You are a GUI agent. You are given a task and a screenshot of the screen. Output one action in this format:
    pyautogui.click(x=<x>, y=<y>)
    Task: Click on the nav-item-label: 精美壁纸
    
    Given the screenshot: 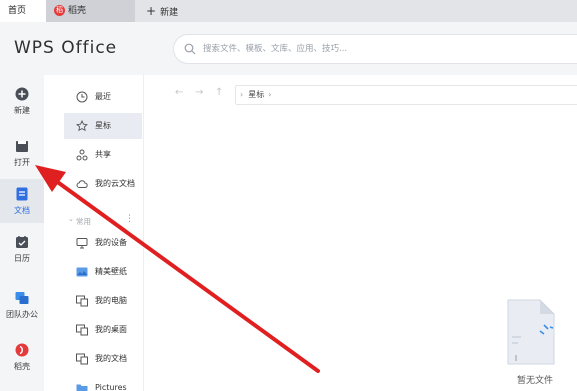 What is the action you would take?
    pyautogui.click(x=111, y=271)
    